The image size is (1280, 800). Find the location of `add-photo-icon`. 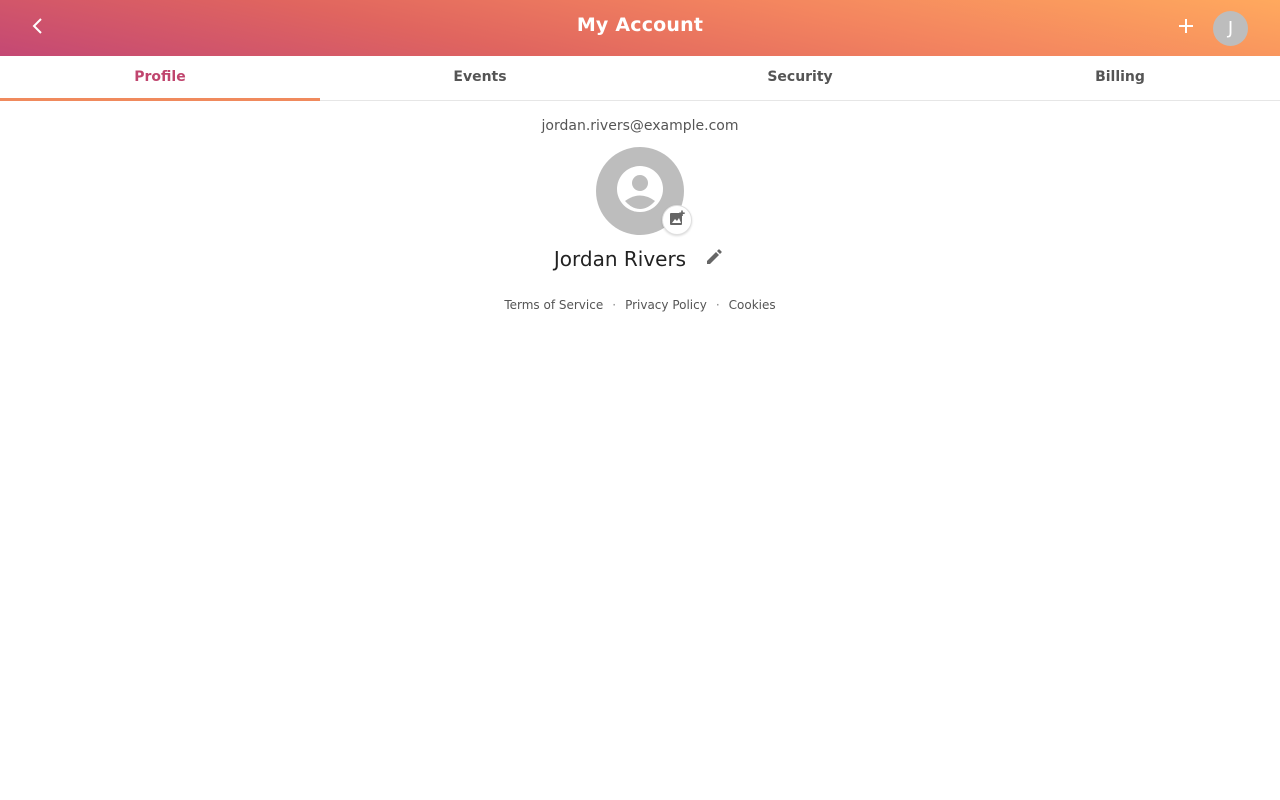

add-photo-icon is located at coordinates (677, 220).